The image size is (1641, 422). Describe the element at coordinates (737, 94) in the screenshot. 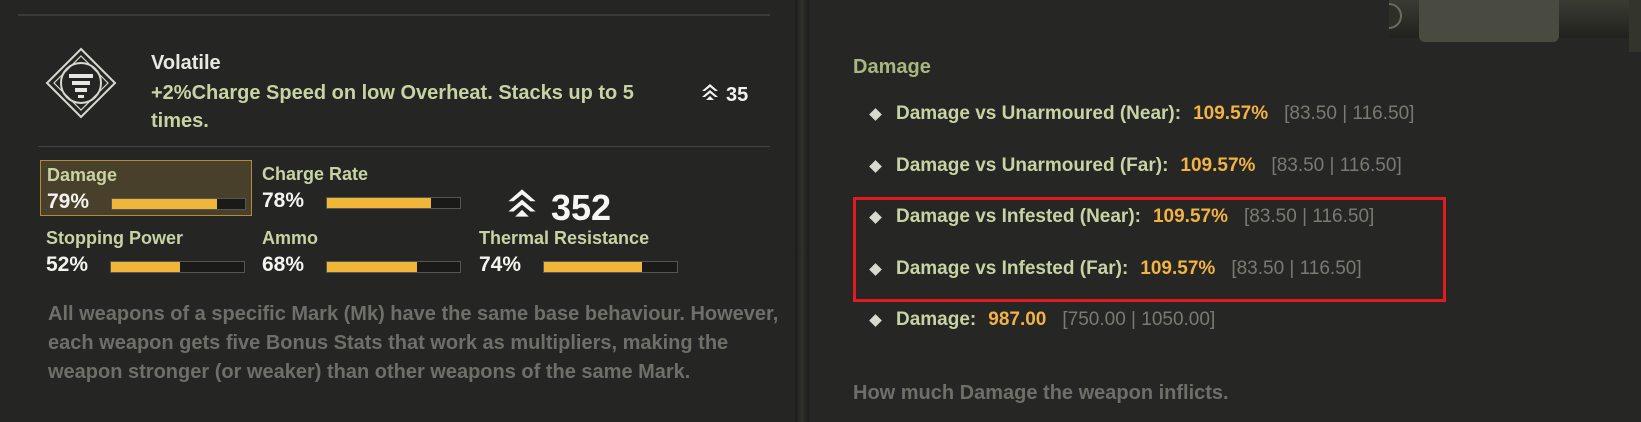

I see `perk-level-value: 35` at that location.